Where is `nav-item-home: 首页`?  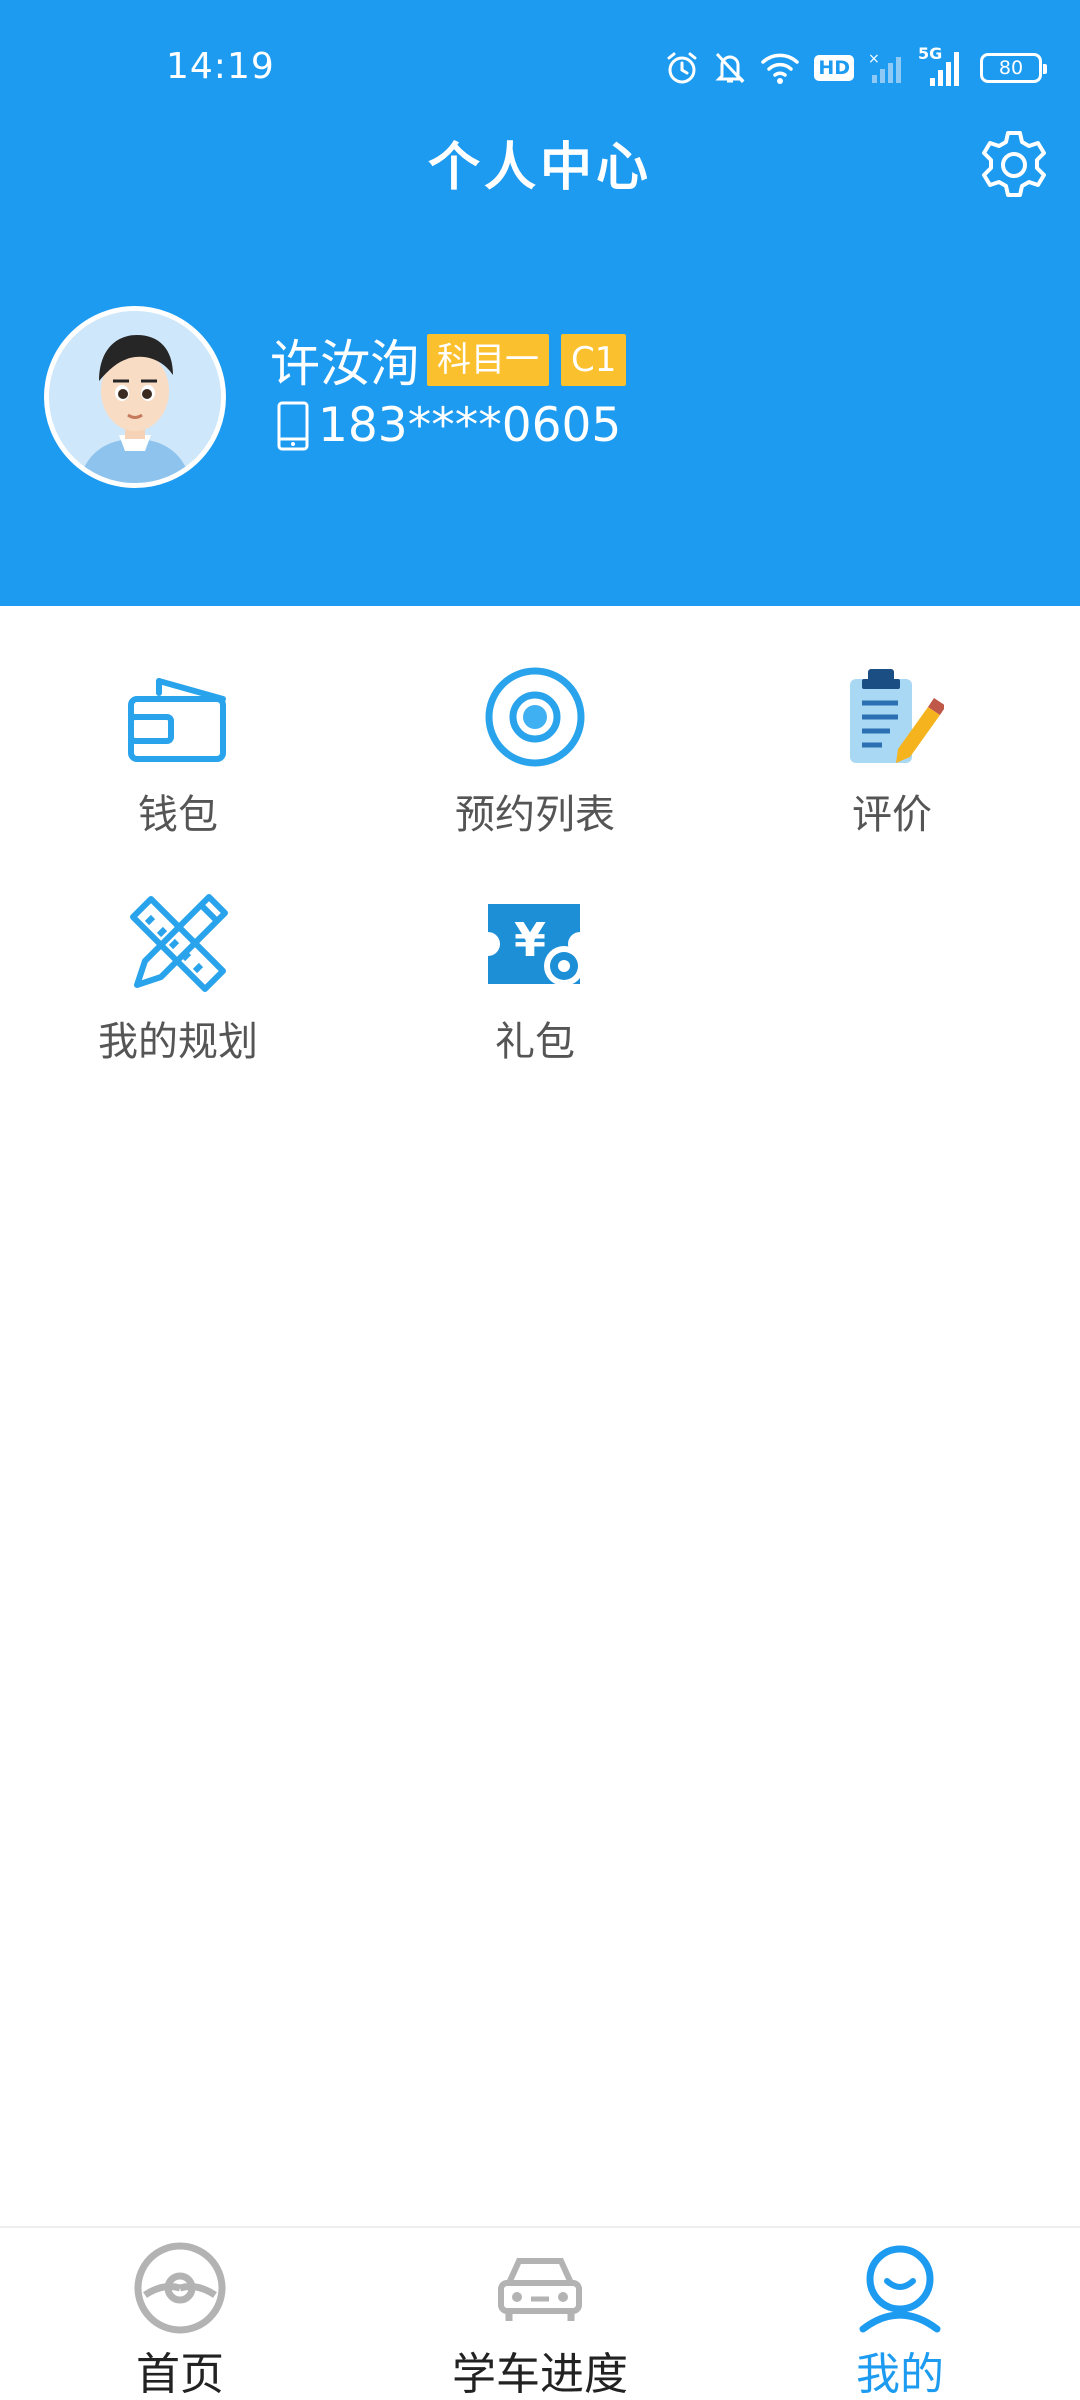
nav-item-home: 首页 is located at coordinates (180, 2314).